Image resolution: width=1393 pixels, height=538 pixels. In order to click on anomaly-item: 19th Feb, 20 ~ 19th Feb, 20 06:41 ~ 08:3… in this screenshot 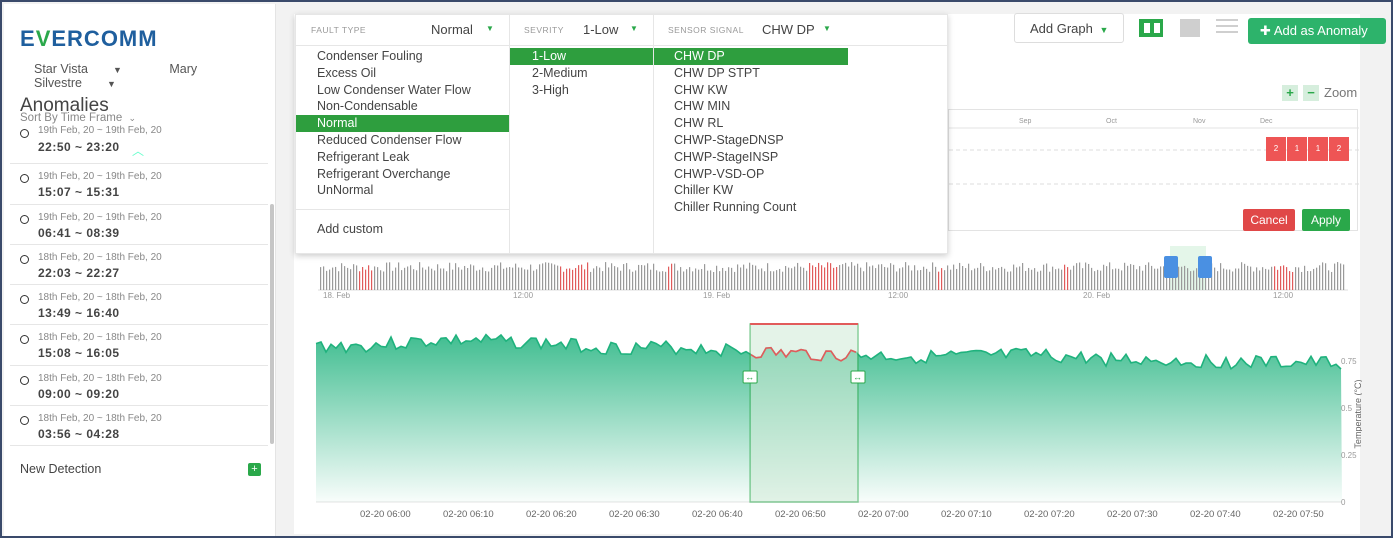, I will do `click(139, 225)`.